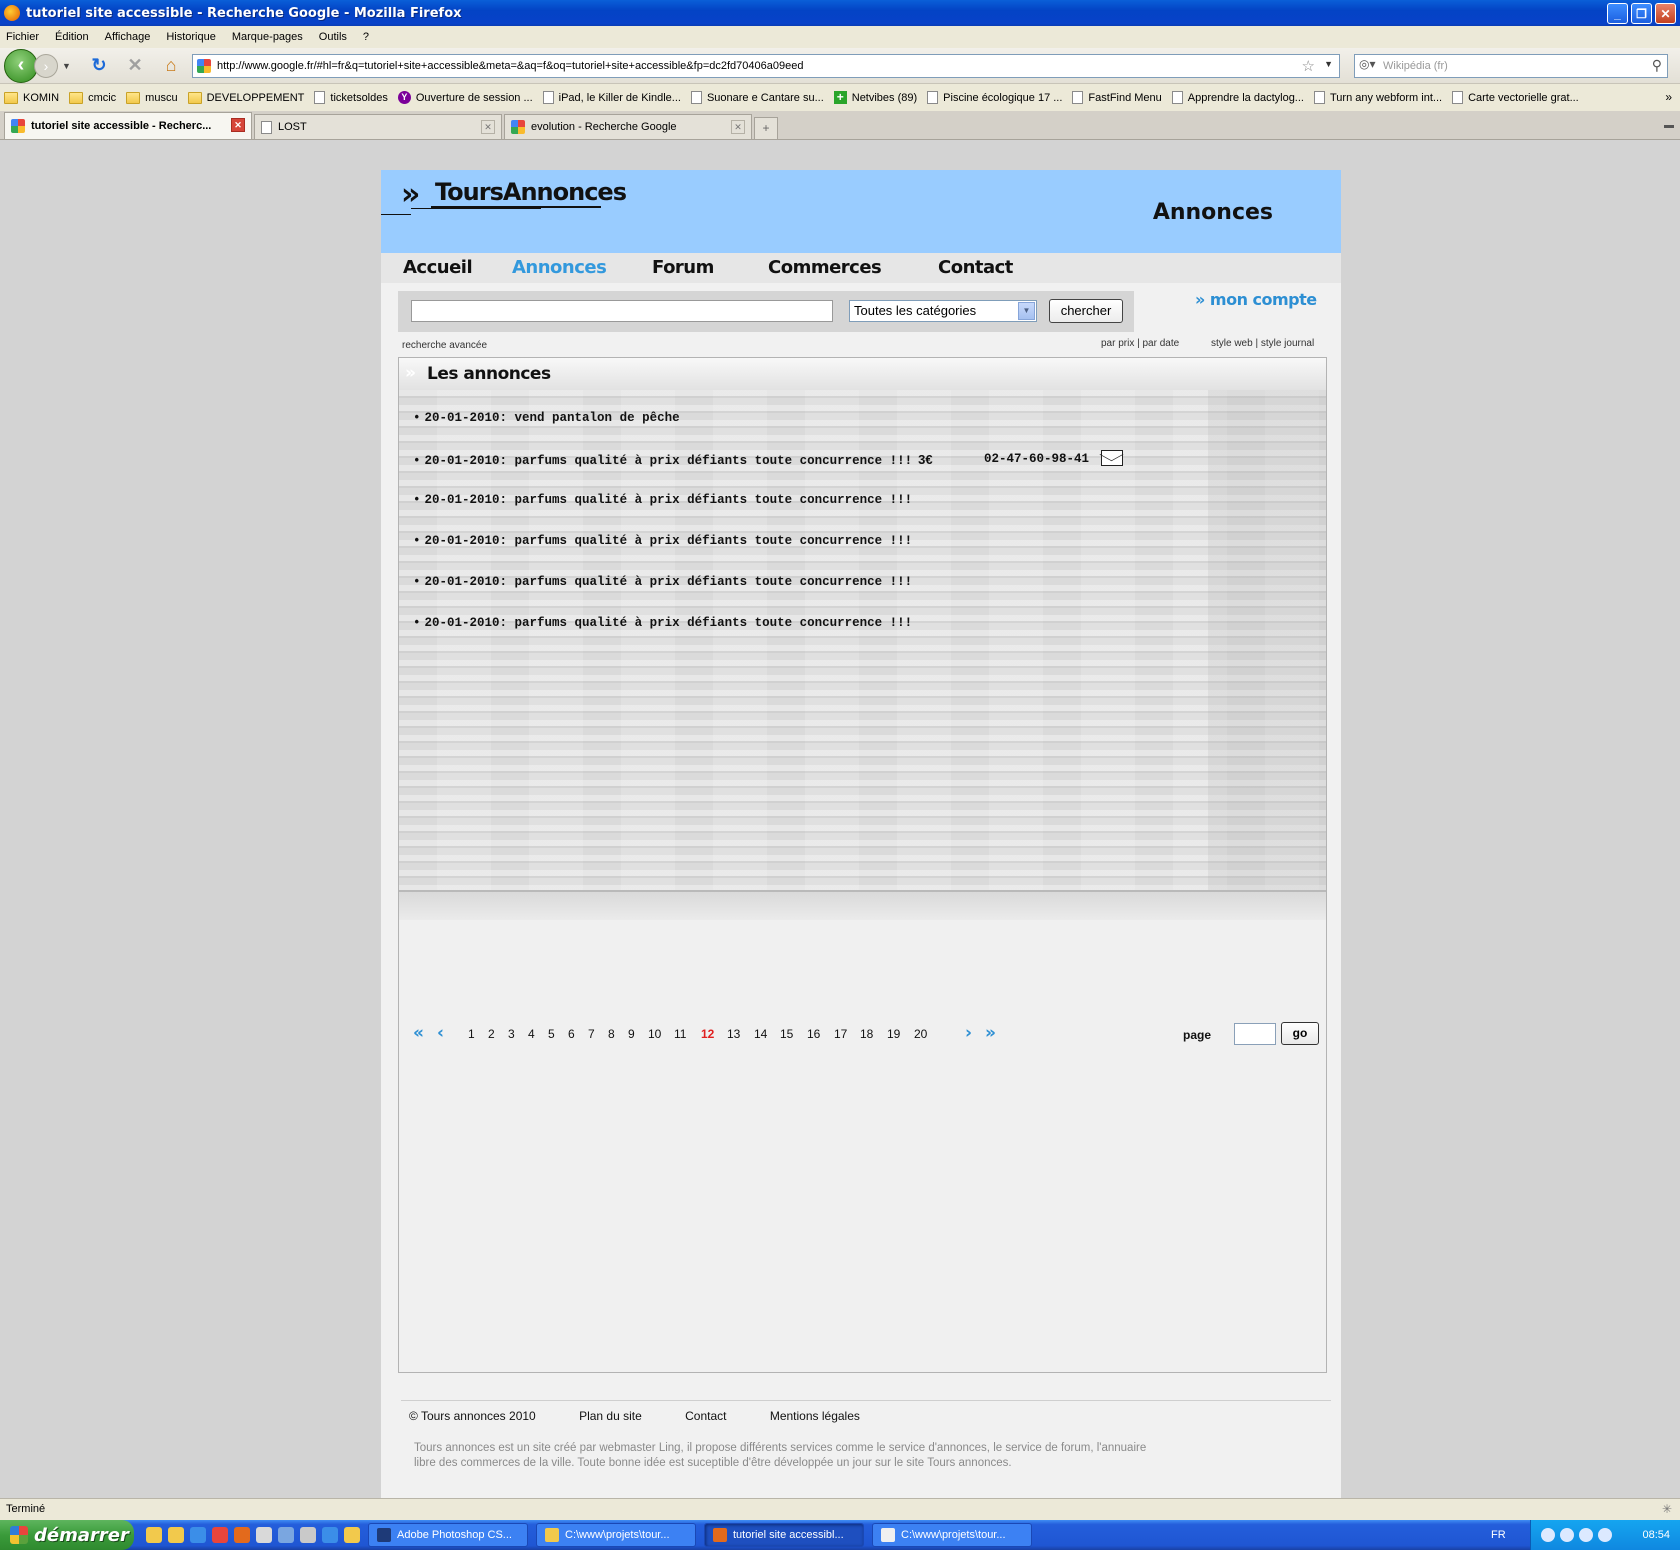 The width and height of the screenshot is (1680, 1550). I want to click on site-logo: ToursAnnonces, so click(531, 192).